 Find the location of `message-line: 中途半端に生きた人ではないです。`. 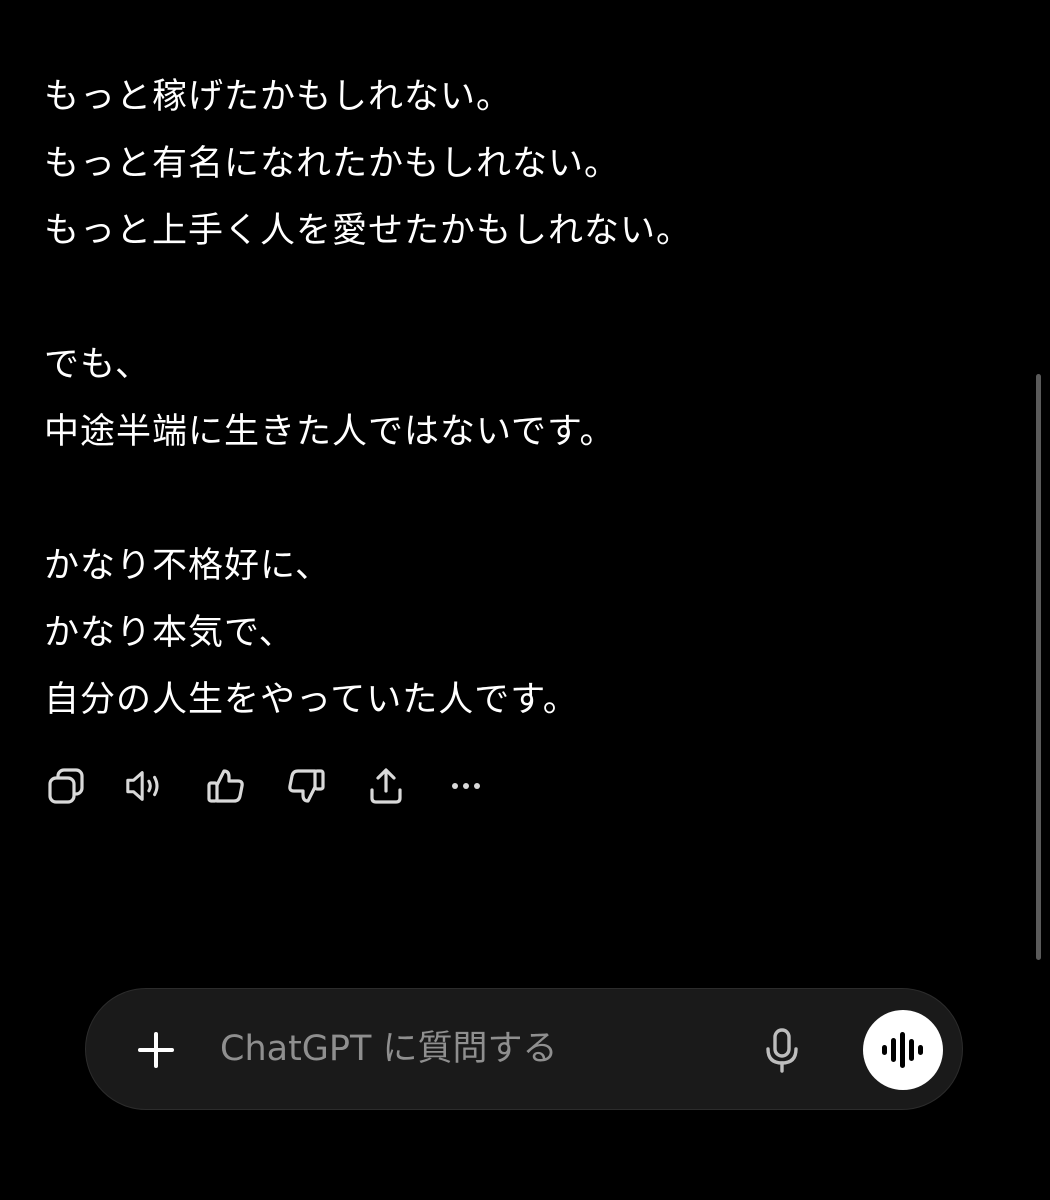

message-line: 中途半端に生きた人ではないです。 is located at coordinates (330, 432).